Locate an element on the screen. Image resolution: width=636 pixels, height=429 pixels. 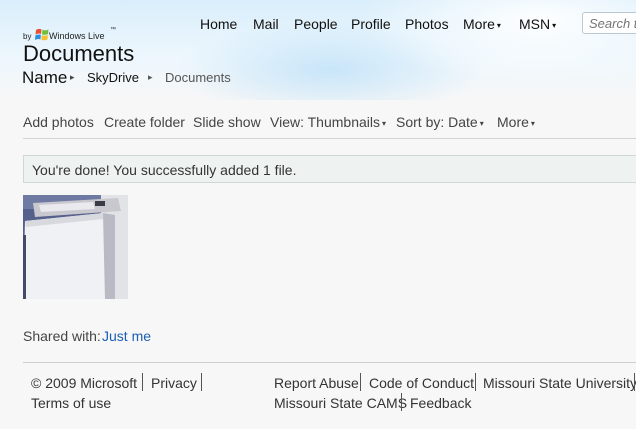
view-menu-label: View: Thumbnails is located at coordinates (325, 122).